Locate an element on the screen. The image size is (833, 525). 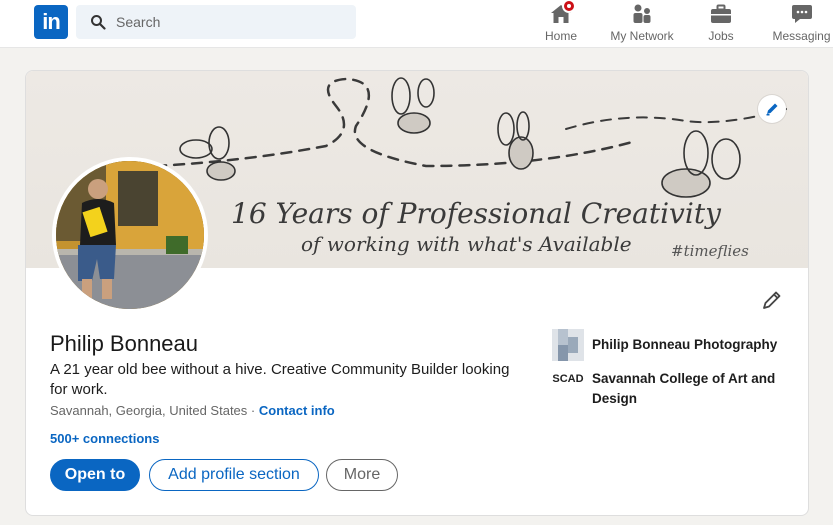
contact-info-link: Contact info is located at coordinates (297, 410).